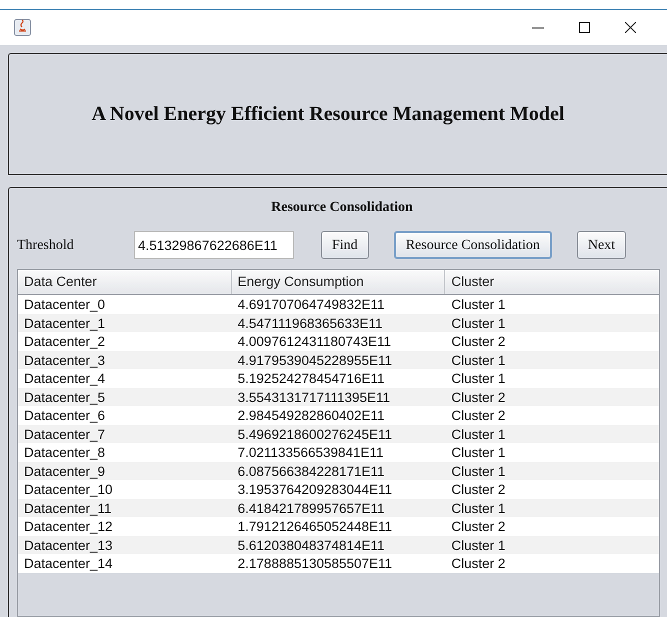  What do you see at coordinates (311, 305) in the screenshot?
I see `table-cell-text: 4.691707064749832E11` at bounding box center [311, 305].